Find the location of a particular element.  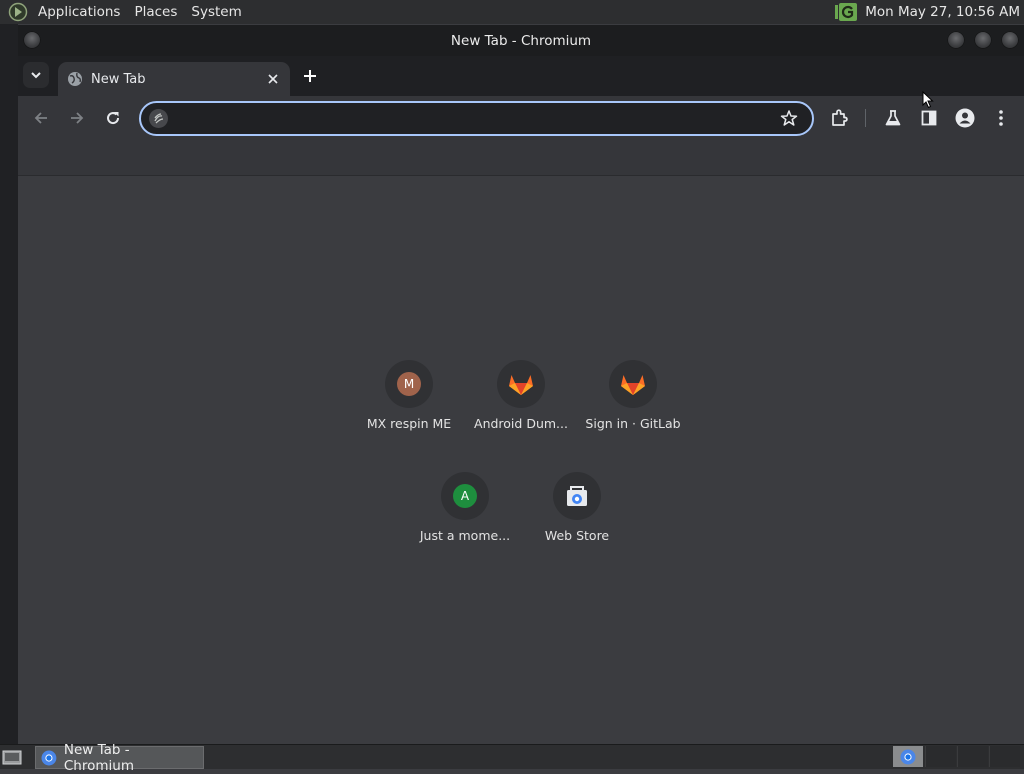

address-input is located at coordinates (474, 119).